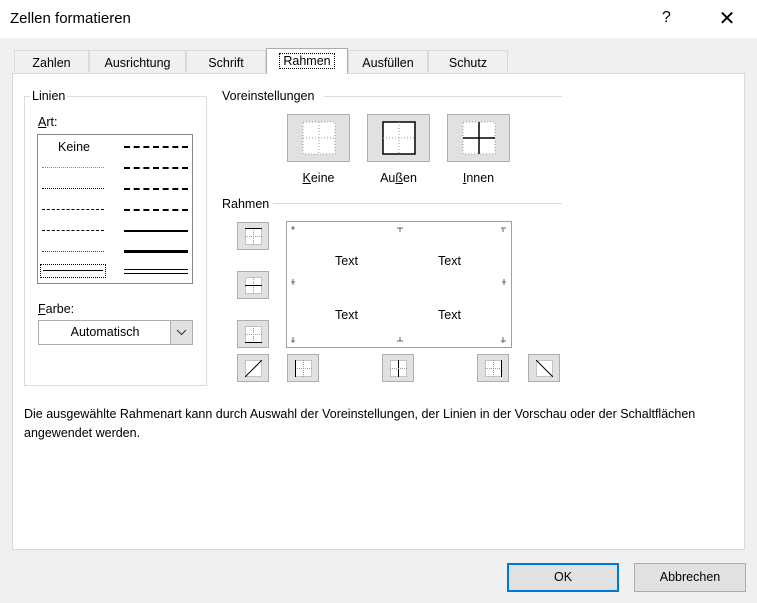  I want to click on preview-text-top-left: Text, so click(346, 261).